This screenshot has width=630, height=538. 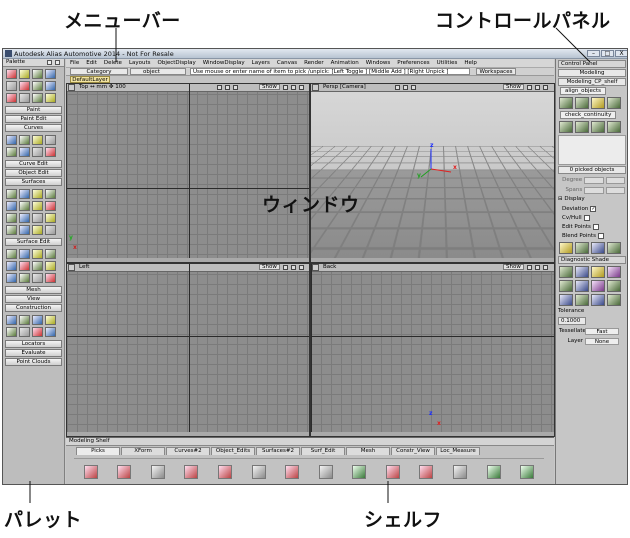 I want to click on round-surface-icon, so click(x=50, y=218).